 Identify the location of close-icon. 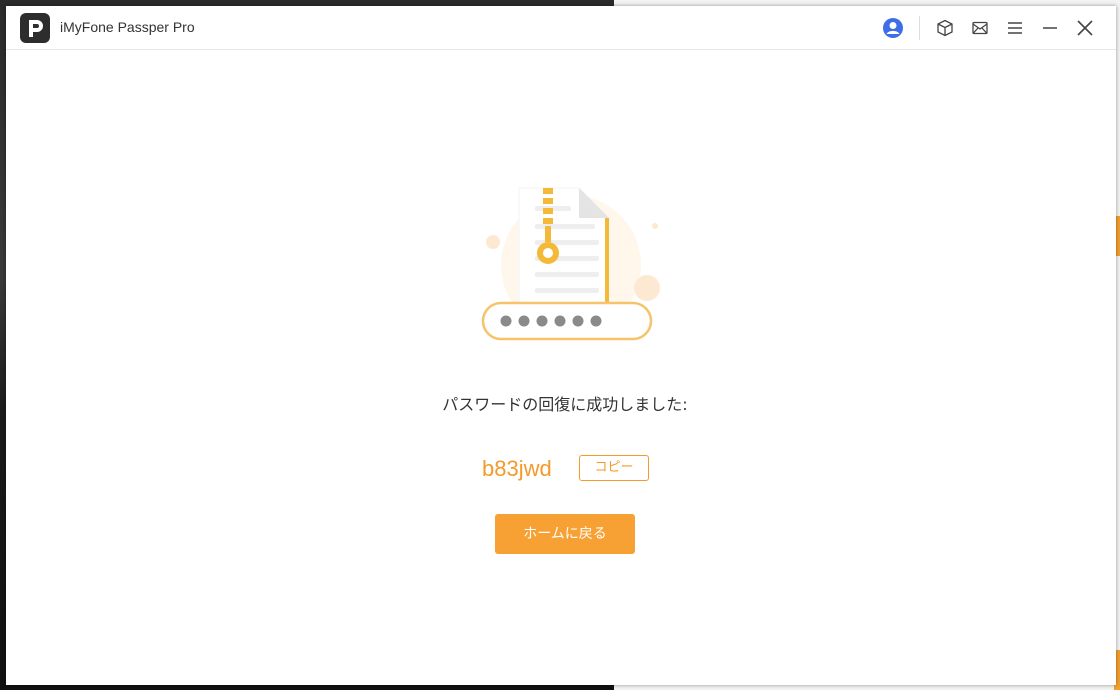
(1085, 28).